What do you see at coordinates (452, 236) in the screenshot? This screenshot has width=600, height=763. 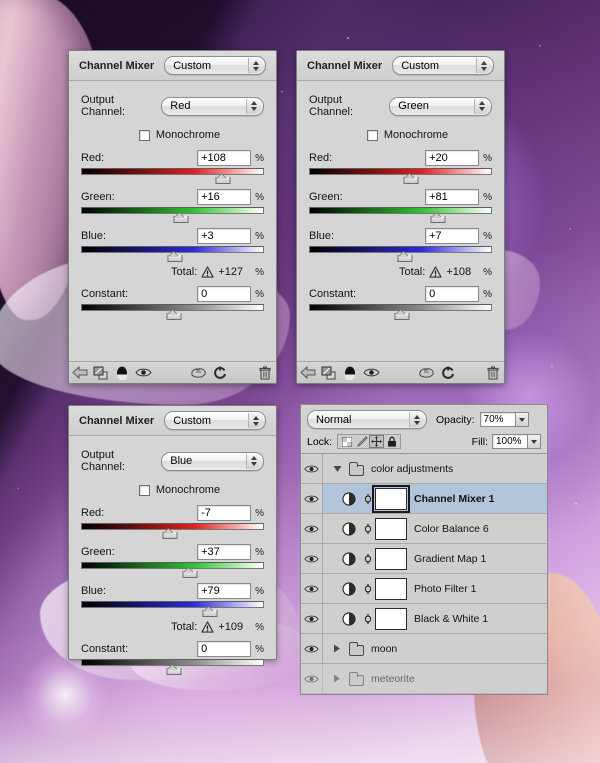 I see `blue-value-input: +7` at bounding box center [452, 236].